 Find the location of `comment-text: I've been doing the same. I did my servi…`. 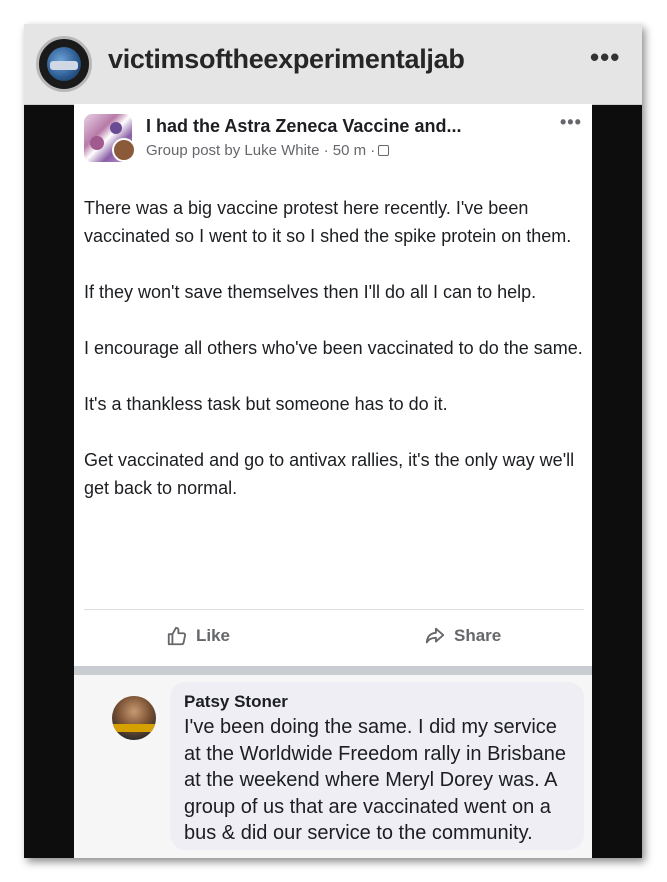

comment-text: I've been doing the same. I did my servi… is located at coordinates (375, 780).